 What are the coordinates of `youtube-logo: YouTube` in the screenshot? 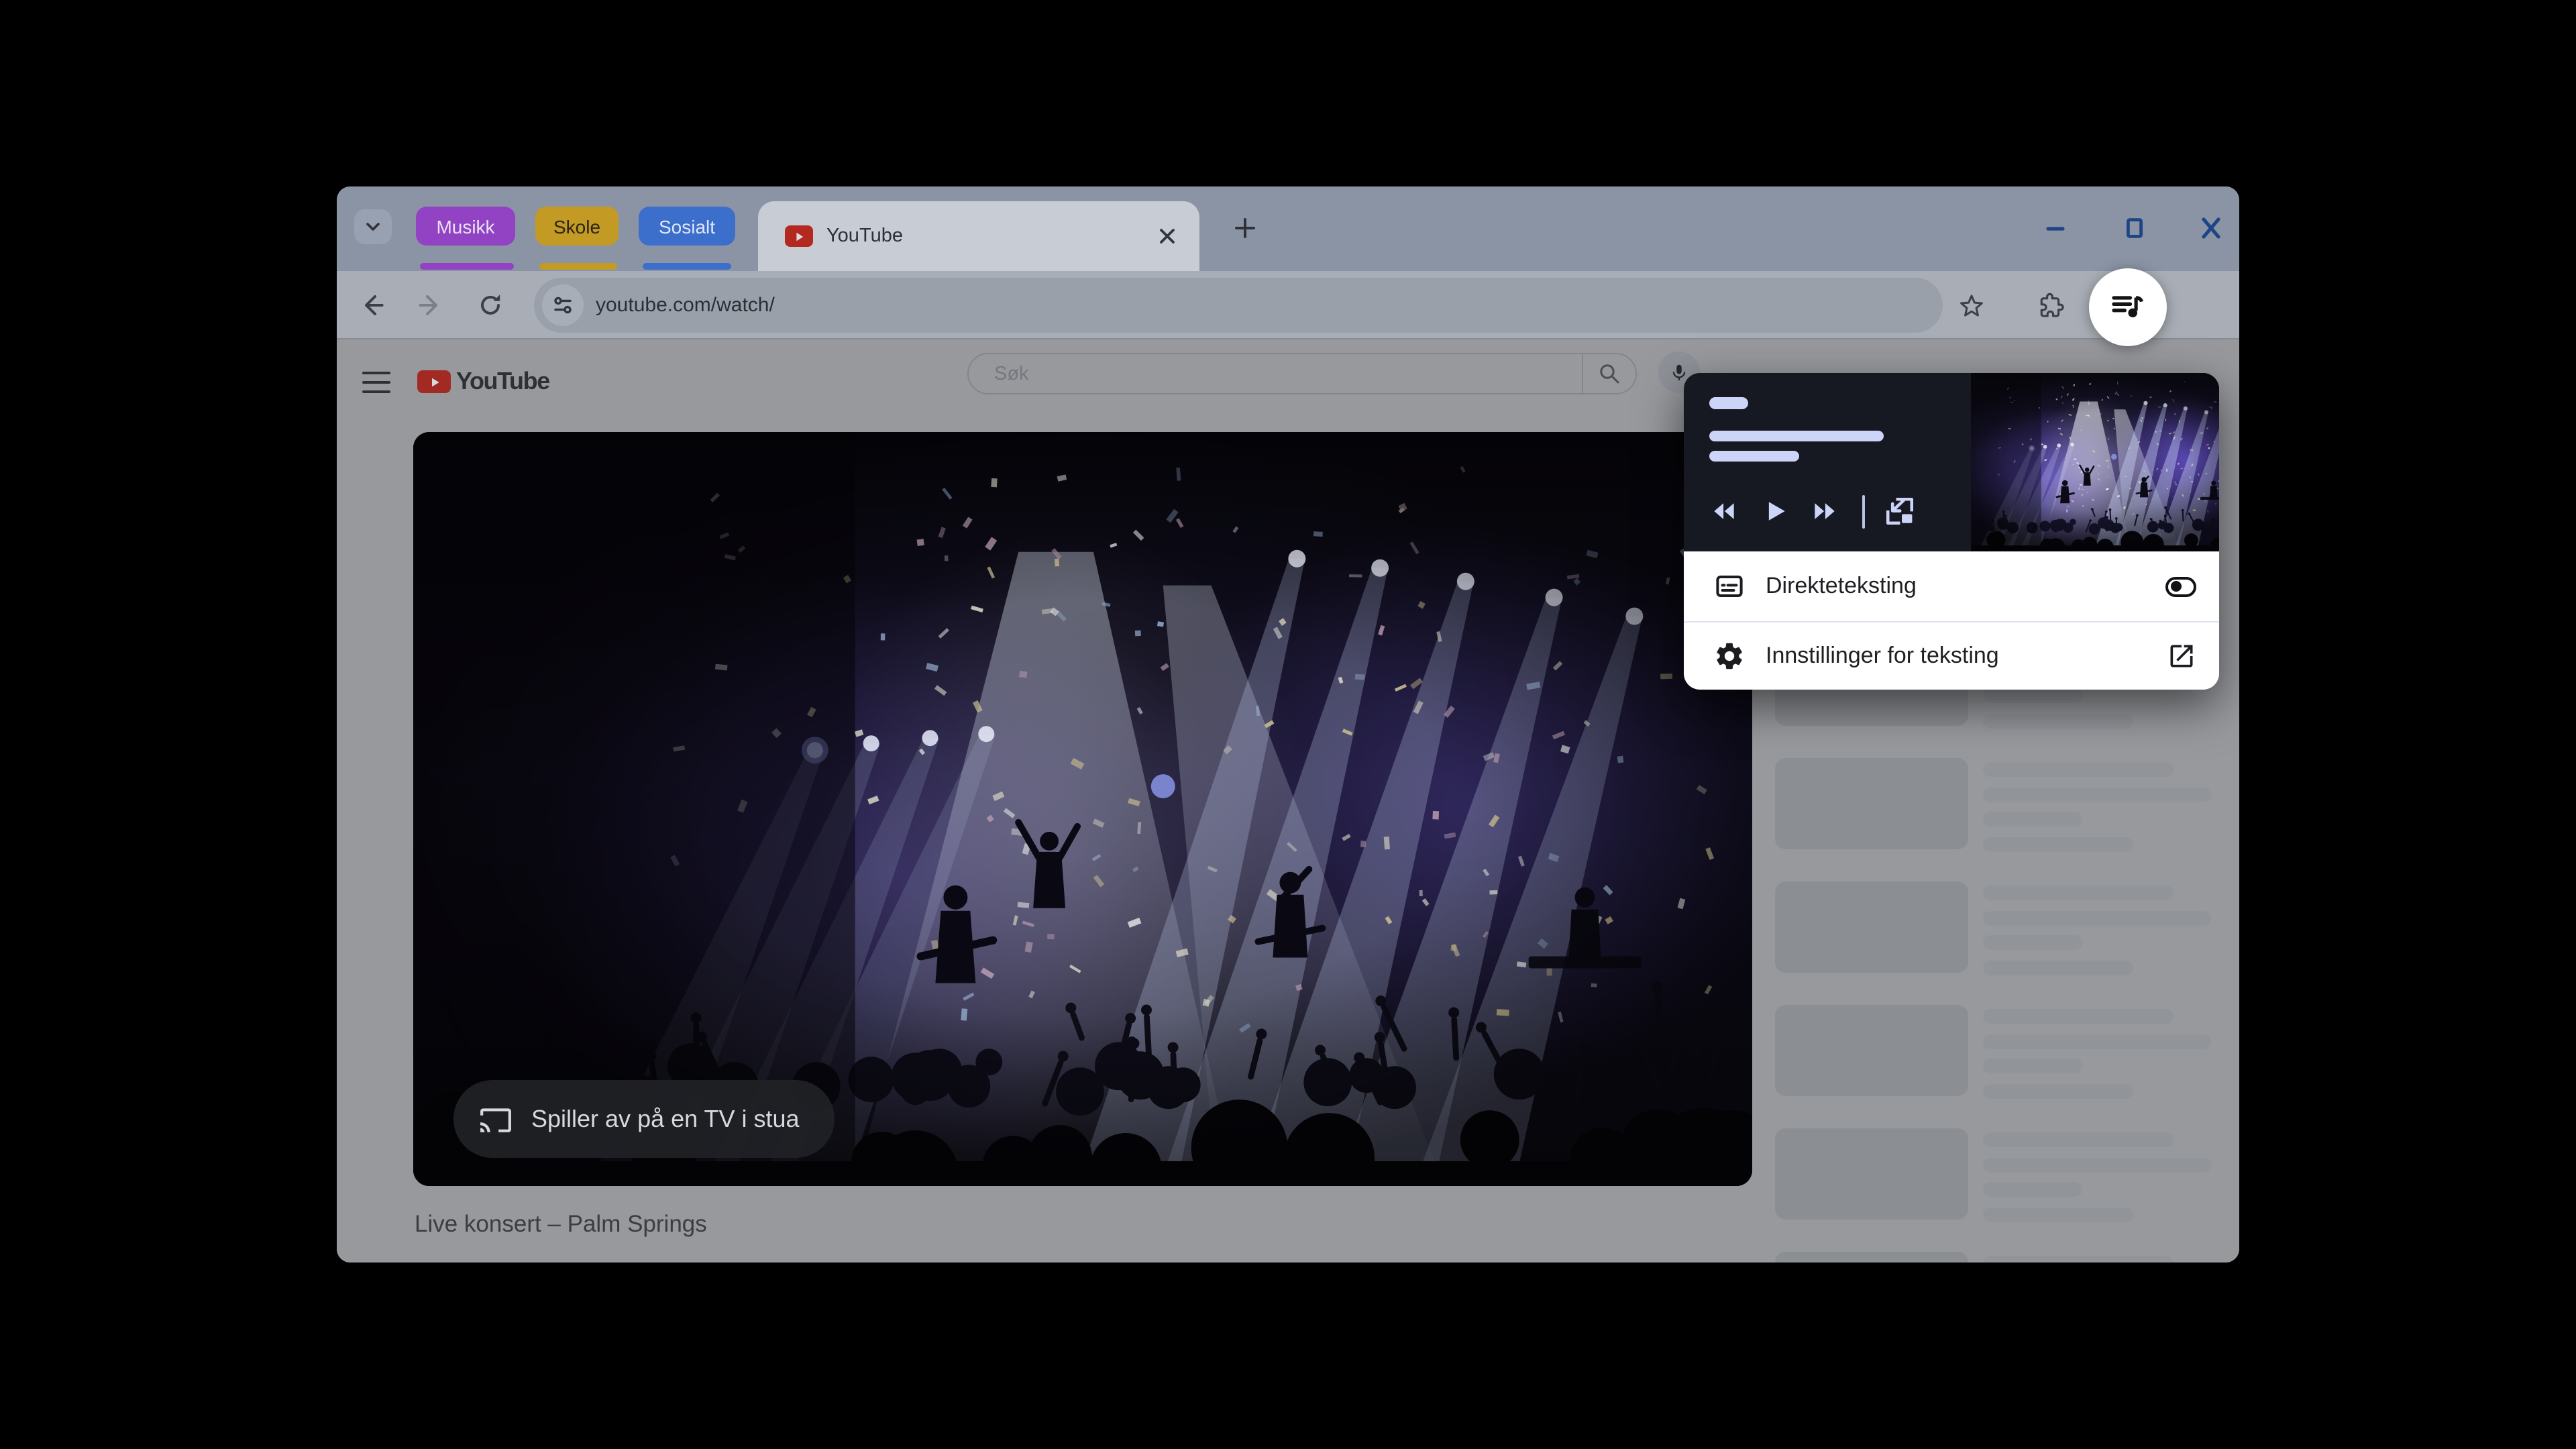 It's located at (483, 382).